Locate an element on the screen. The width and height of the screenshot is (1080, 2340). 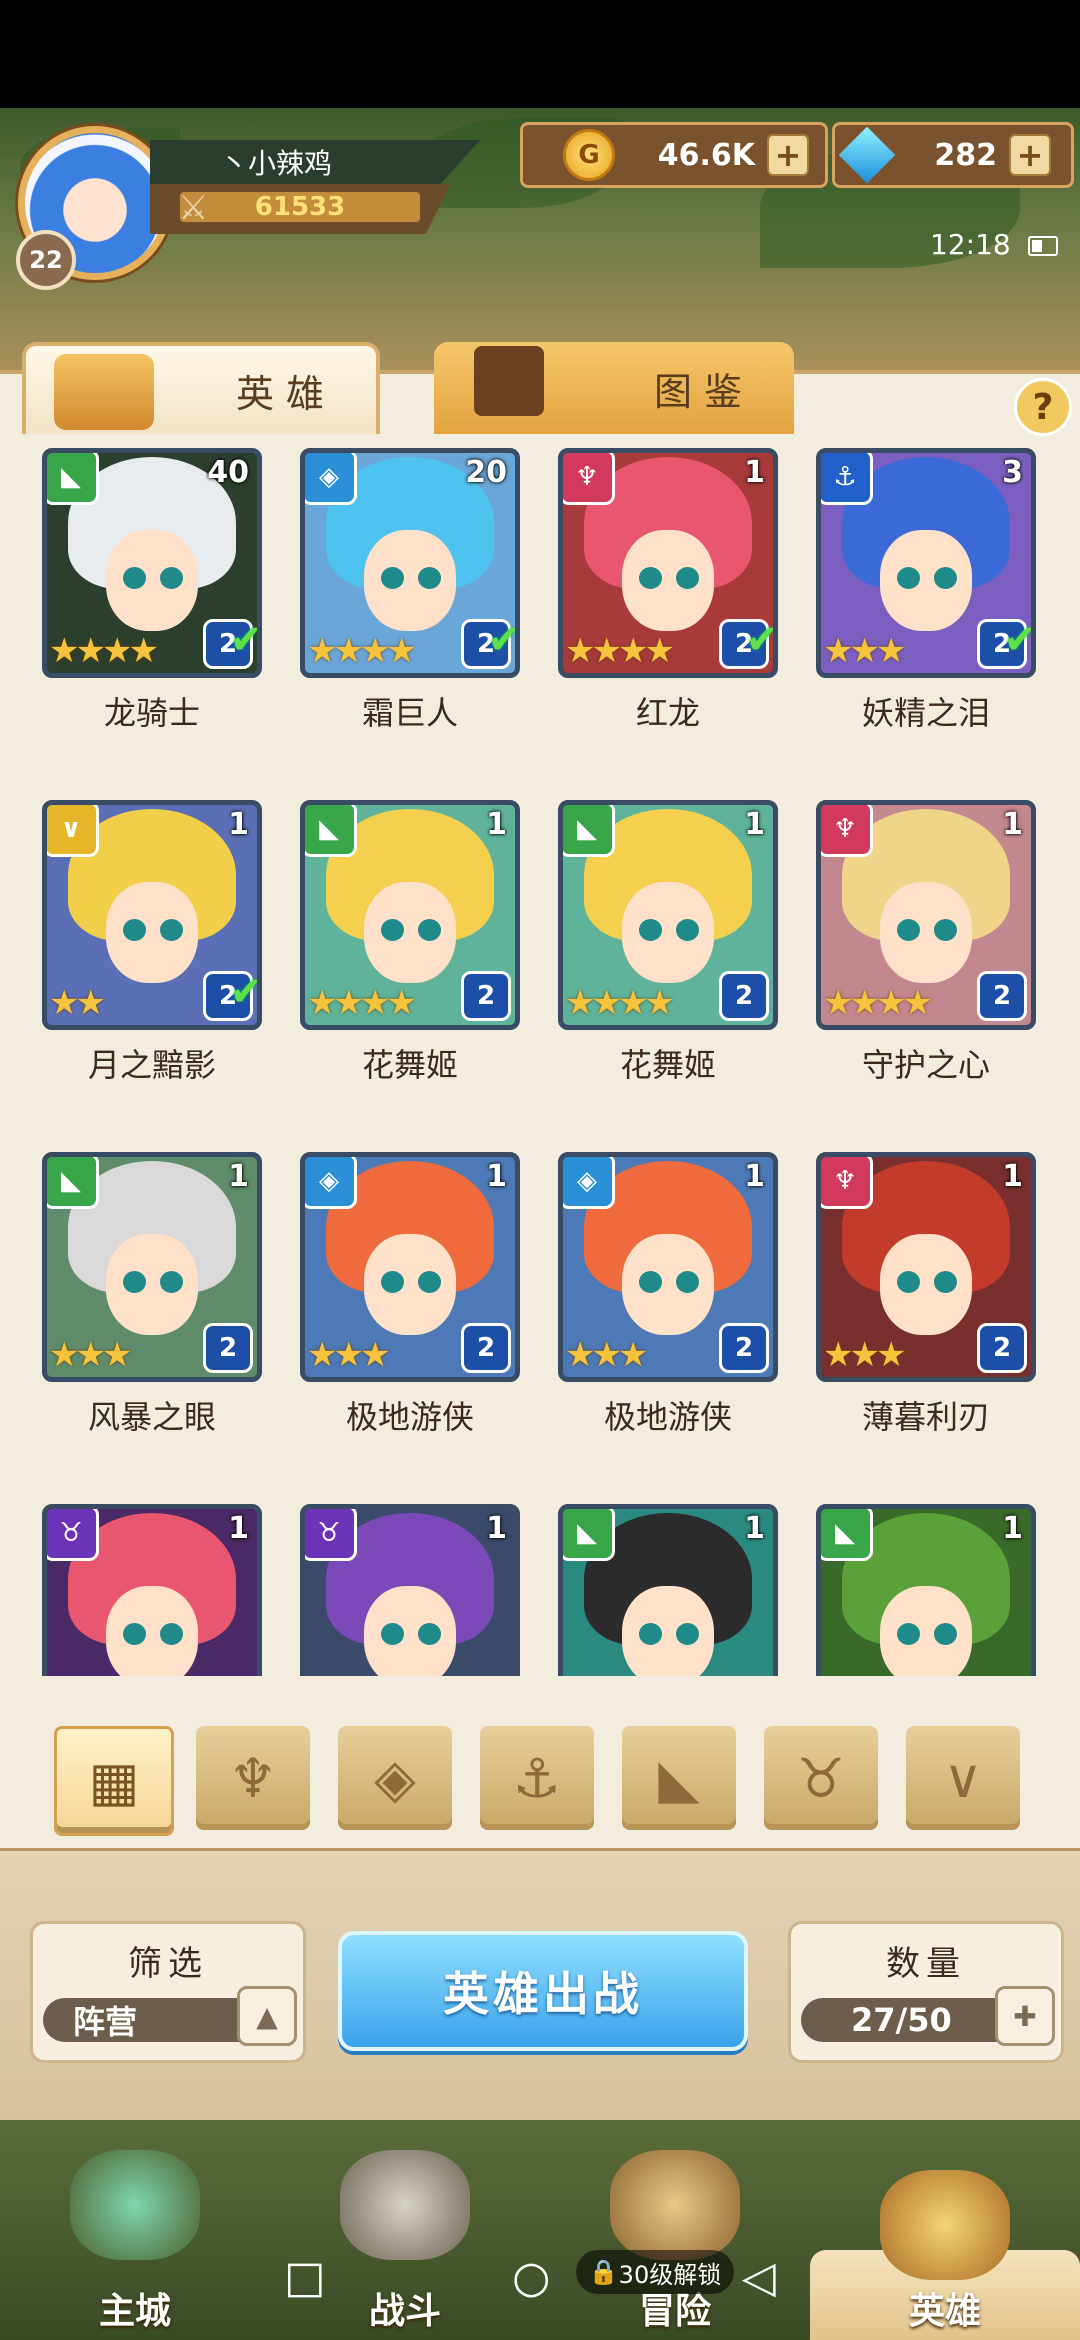
chevron-up-icon: ▲ is located at coordinates (267, 2016).